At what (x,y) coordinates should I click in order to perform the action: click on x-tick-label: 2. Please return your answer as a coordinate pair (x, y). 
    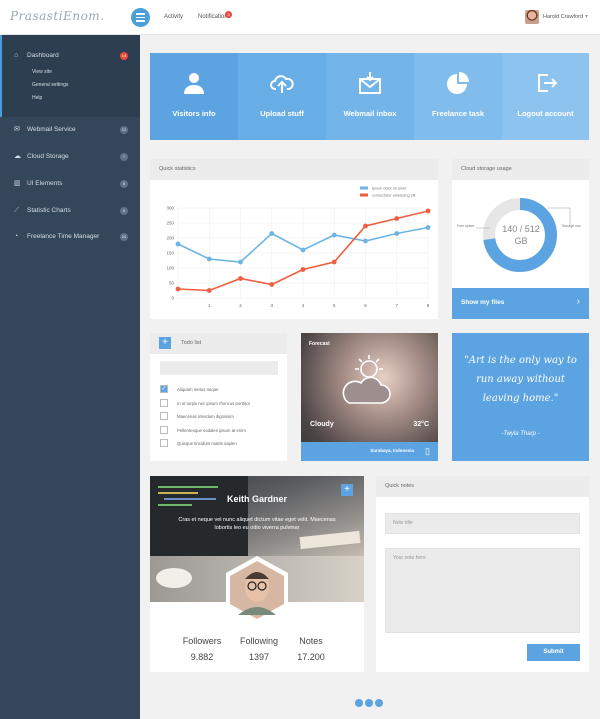
    Looking at the image, I should click on (240, 305).